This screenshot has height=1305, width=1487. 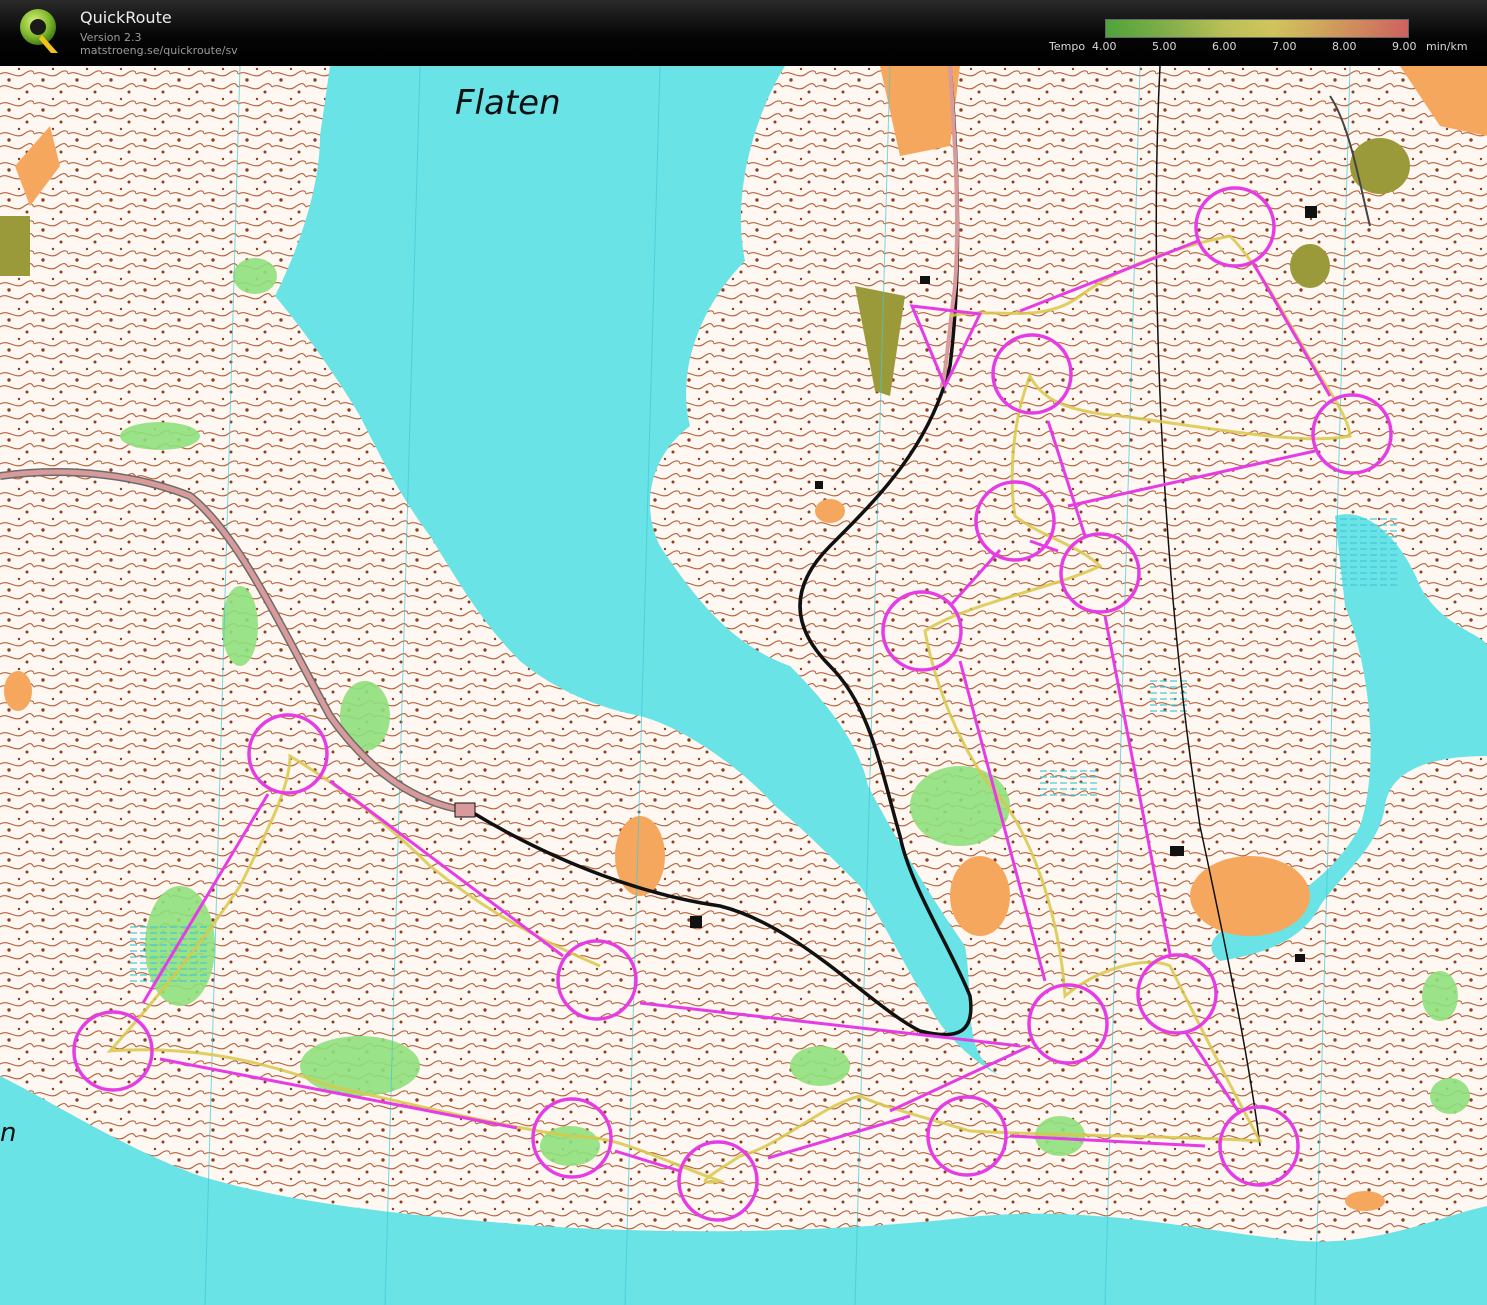 I want to click on place-name-flaten: Flaten, so click(x=508, y=103).